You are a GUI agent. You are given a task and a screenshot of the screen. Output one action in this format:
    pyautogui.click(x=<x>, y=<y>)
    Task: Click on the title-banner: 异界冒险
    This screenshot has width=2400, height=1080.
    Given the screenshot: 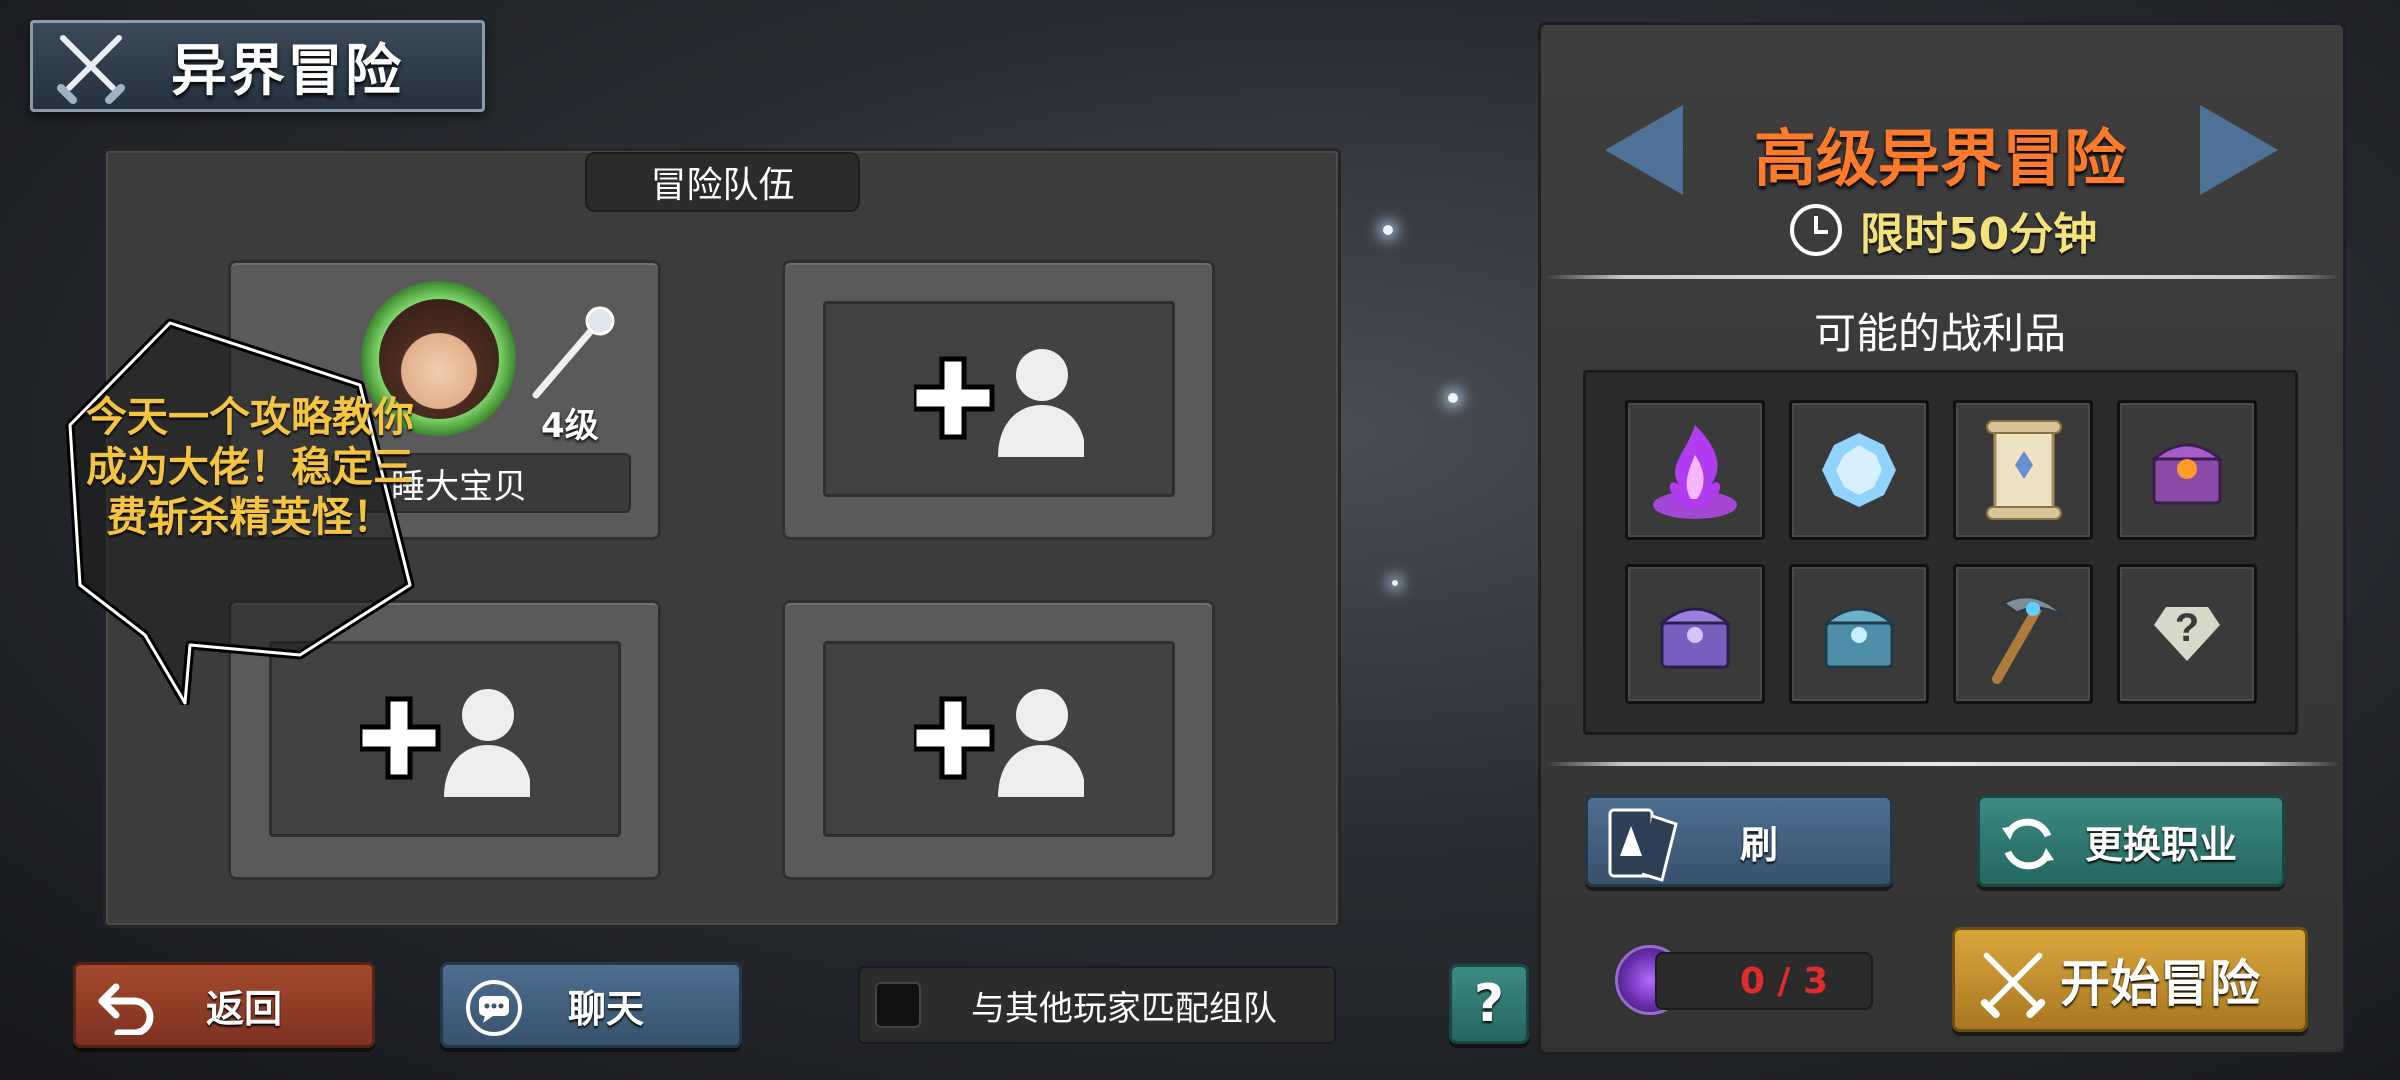 What is the action you would take?
    pyautogui.click(x=257, y=66)
    